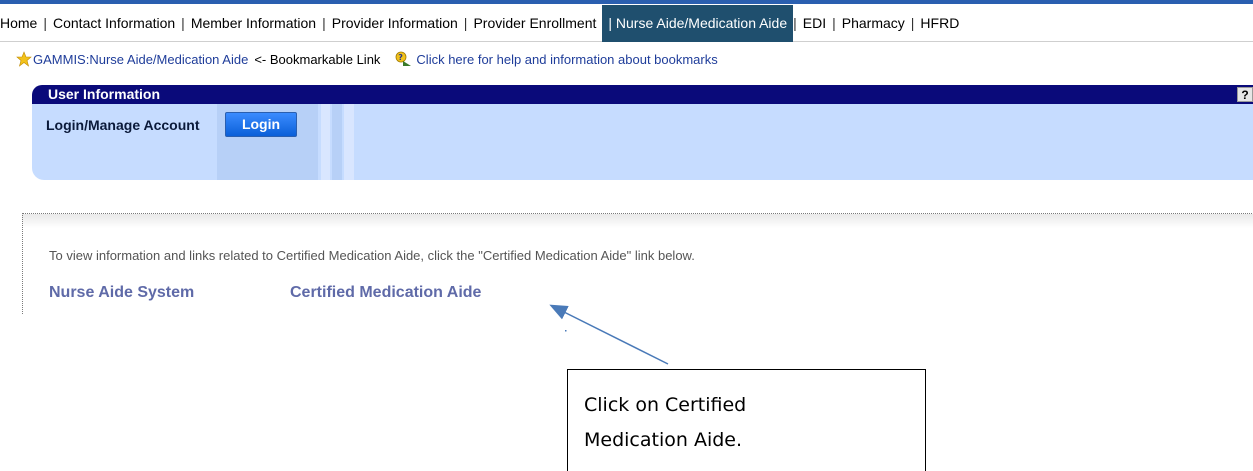 Image resolution: width=1253 pixels, height=471 pixels. What do you see at coordinates (663, 440) in the screenshot?
I see `callout-line-2: Medication Aide.` at bounding box center [663, 440].